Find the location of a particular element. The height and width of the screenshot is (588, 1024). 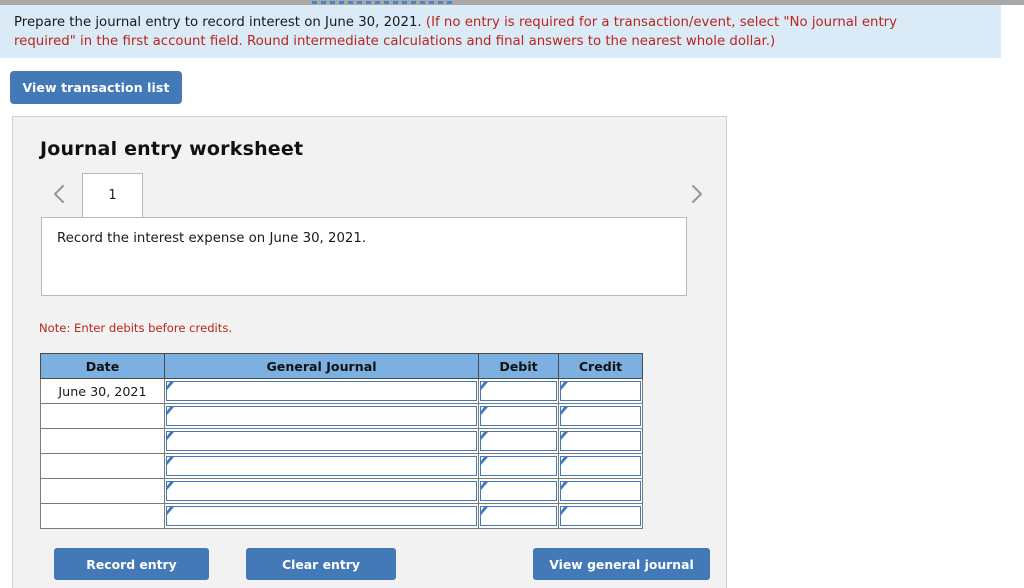

view-general-journal-button: View general journal is located at coordinates (621, 564).